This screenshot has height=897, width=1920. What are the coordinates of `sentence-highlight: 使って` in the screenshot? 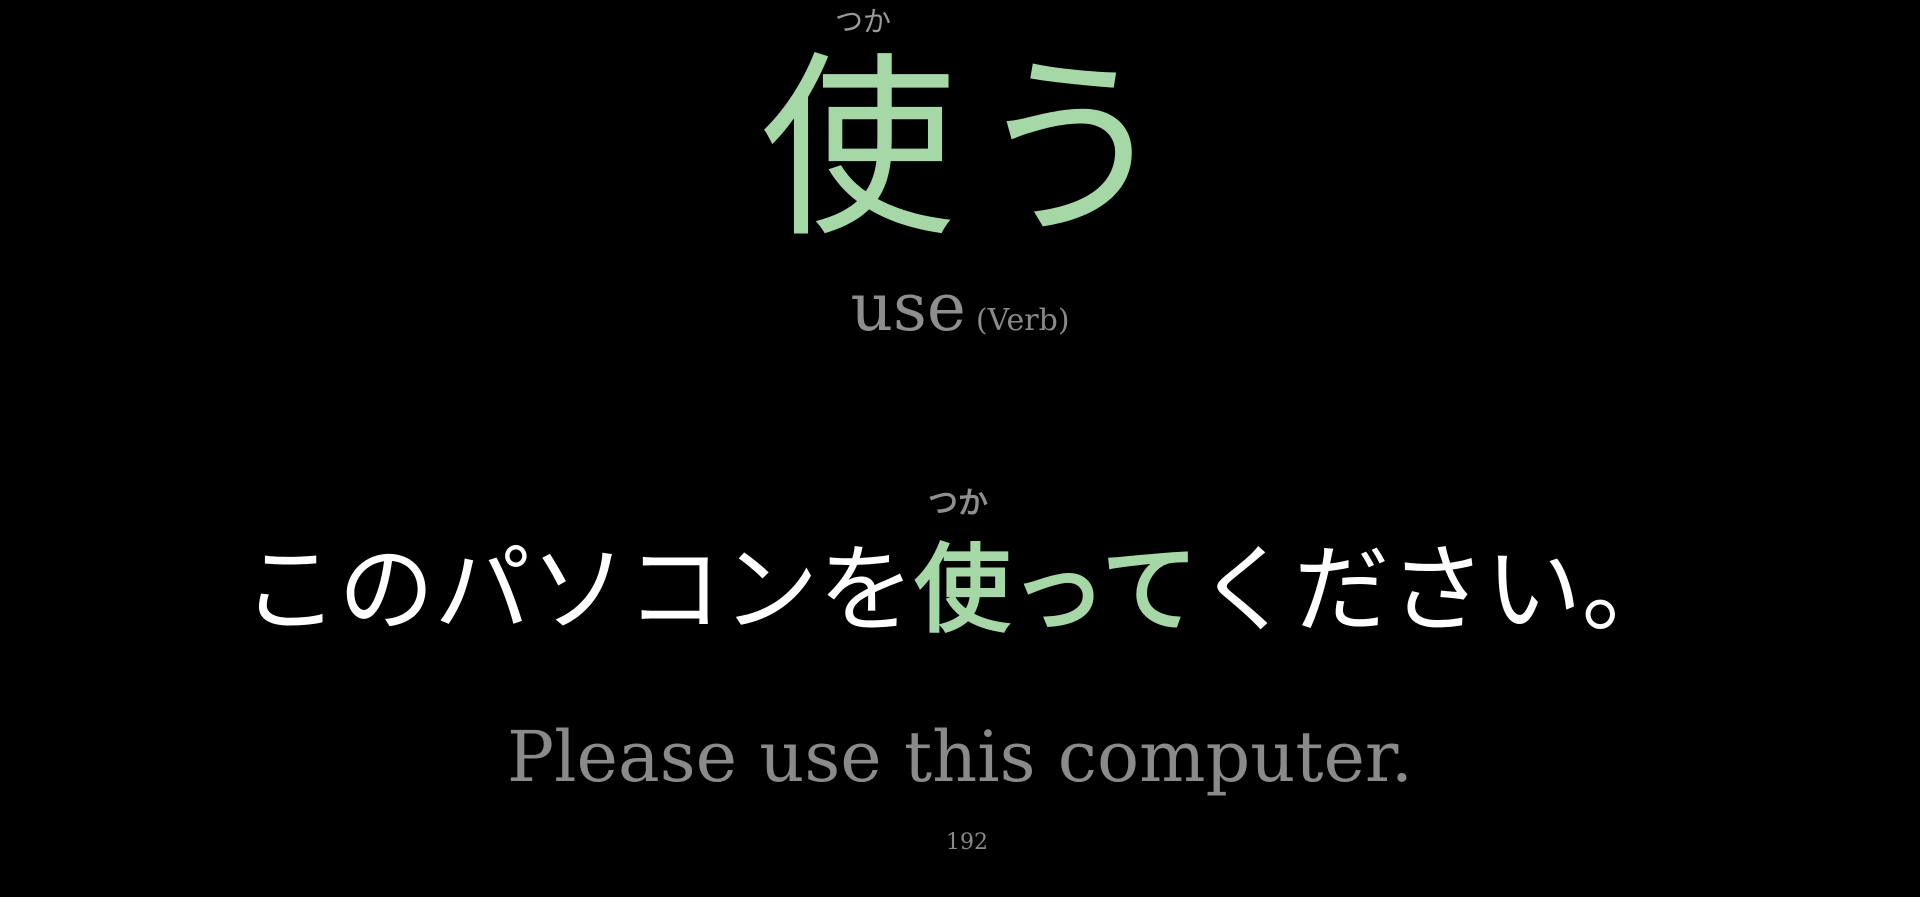 It's located at (1056, 590).